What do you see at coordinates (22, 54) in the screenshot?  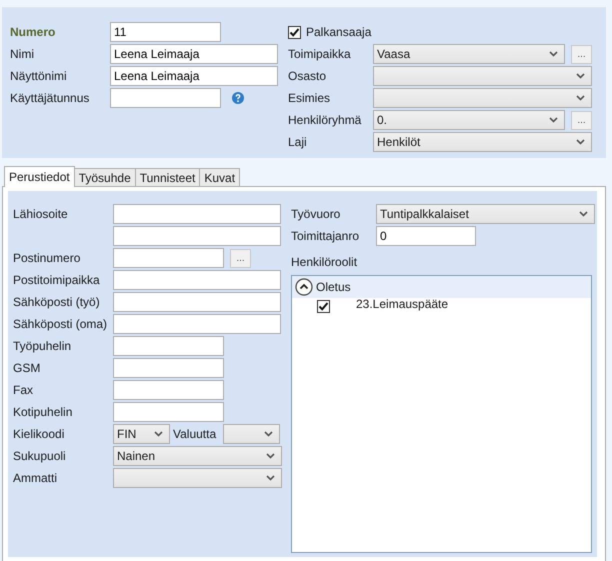 I see `field-label: Nimi` at bounding box center [22, 54].